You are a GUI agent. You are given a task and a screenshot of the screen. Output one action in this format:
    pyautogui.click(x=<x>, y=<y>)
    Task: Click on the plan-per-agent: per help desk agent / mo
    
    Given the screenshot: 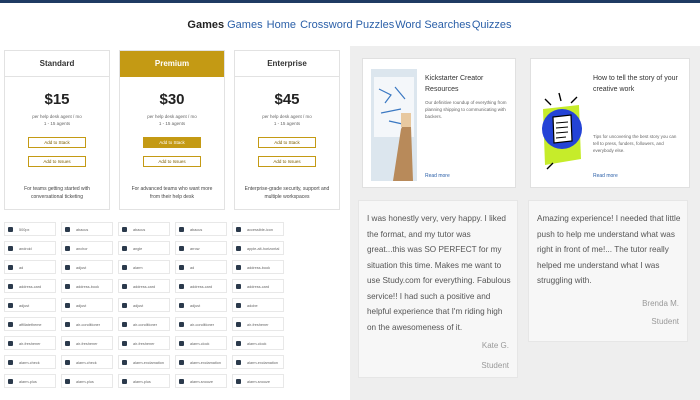 What is the action you would take?
    pyautogui.click(x=57, y=116)
    